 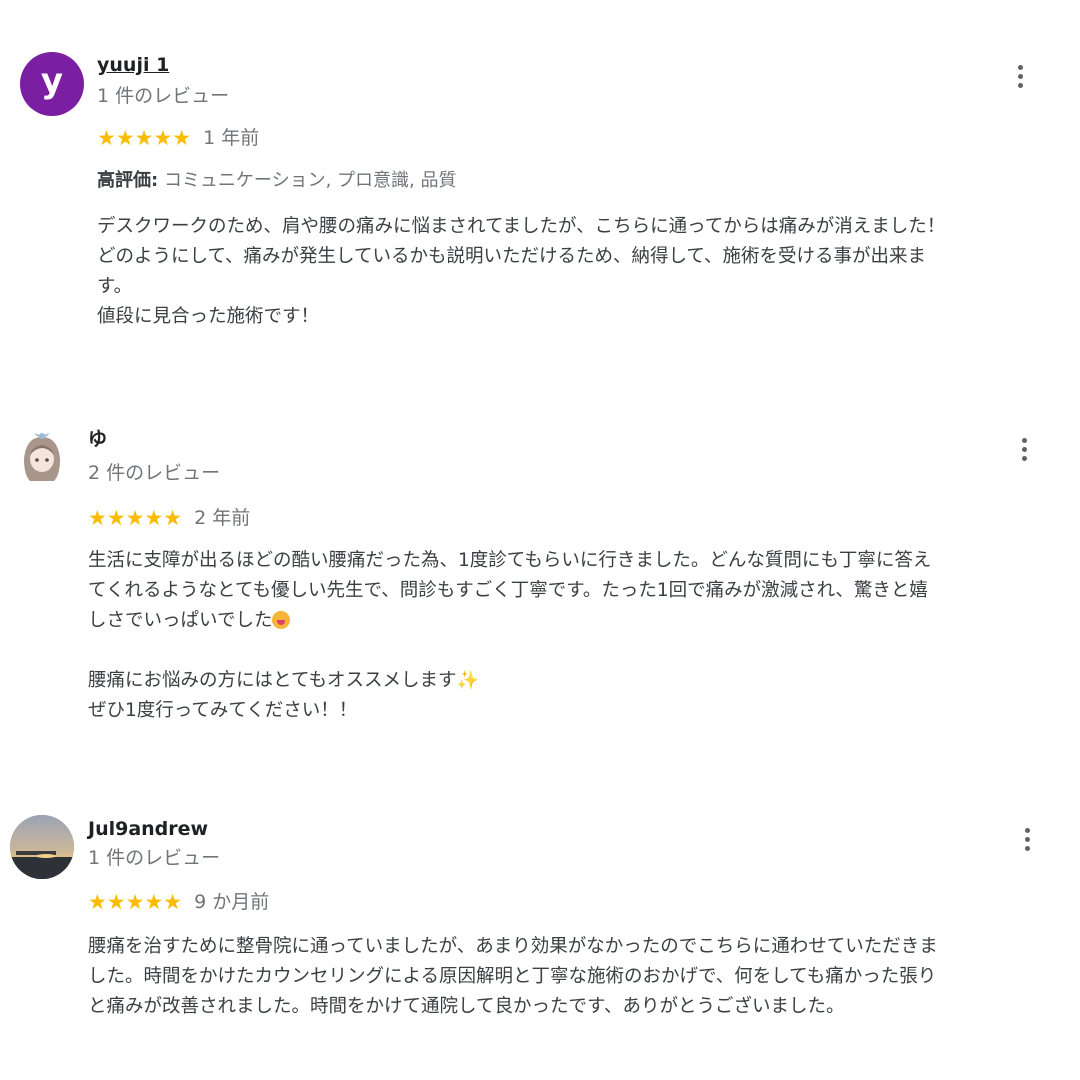 What do you see at coordinates (281, 620) in the screenshot?
I see `face-with-tongue-emoji` at bounding box center [281, 620].